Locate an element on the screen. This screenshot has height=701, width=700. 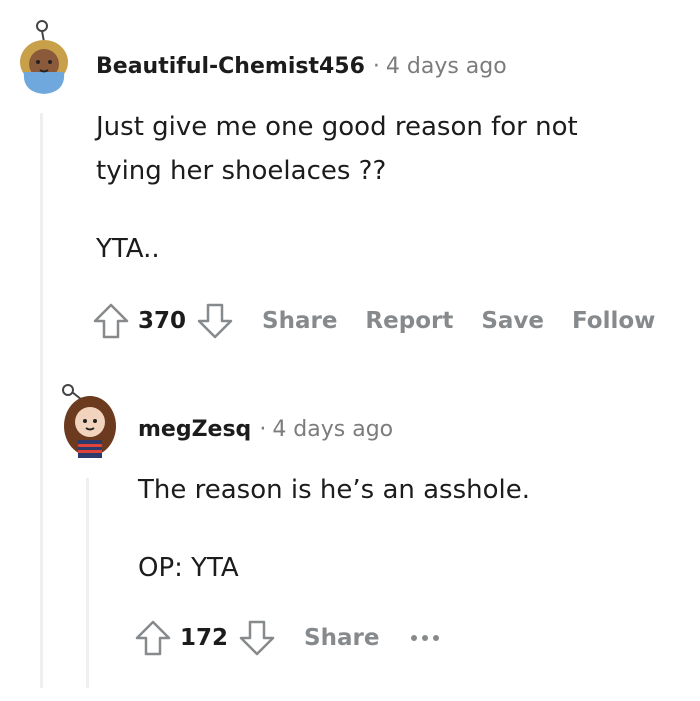
comment-text-line: Just give me one good reason for not is located at coordinates (337, 127).